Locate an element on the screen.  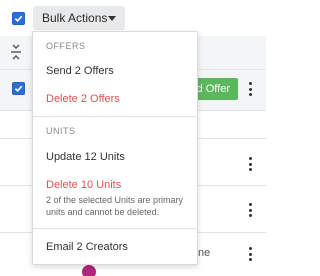
delete-units-menu-item: Delete 10 Units is located at coordinates (83, 185).